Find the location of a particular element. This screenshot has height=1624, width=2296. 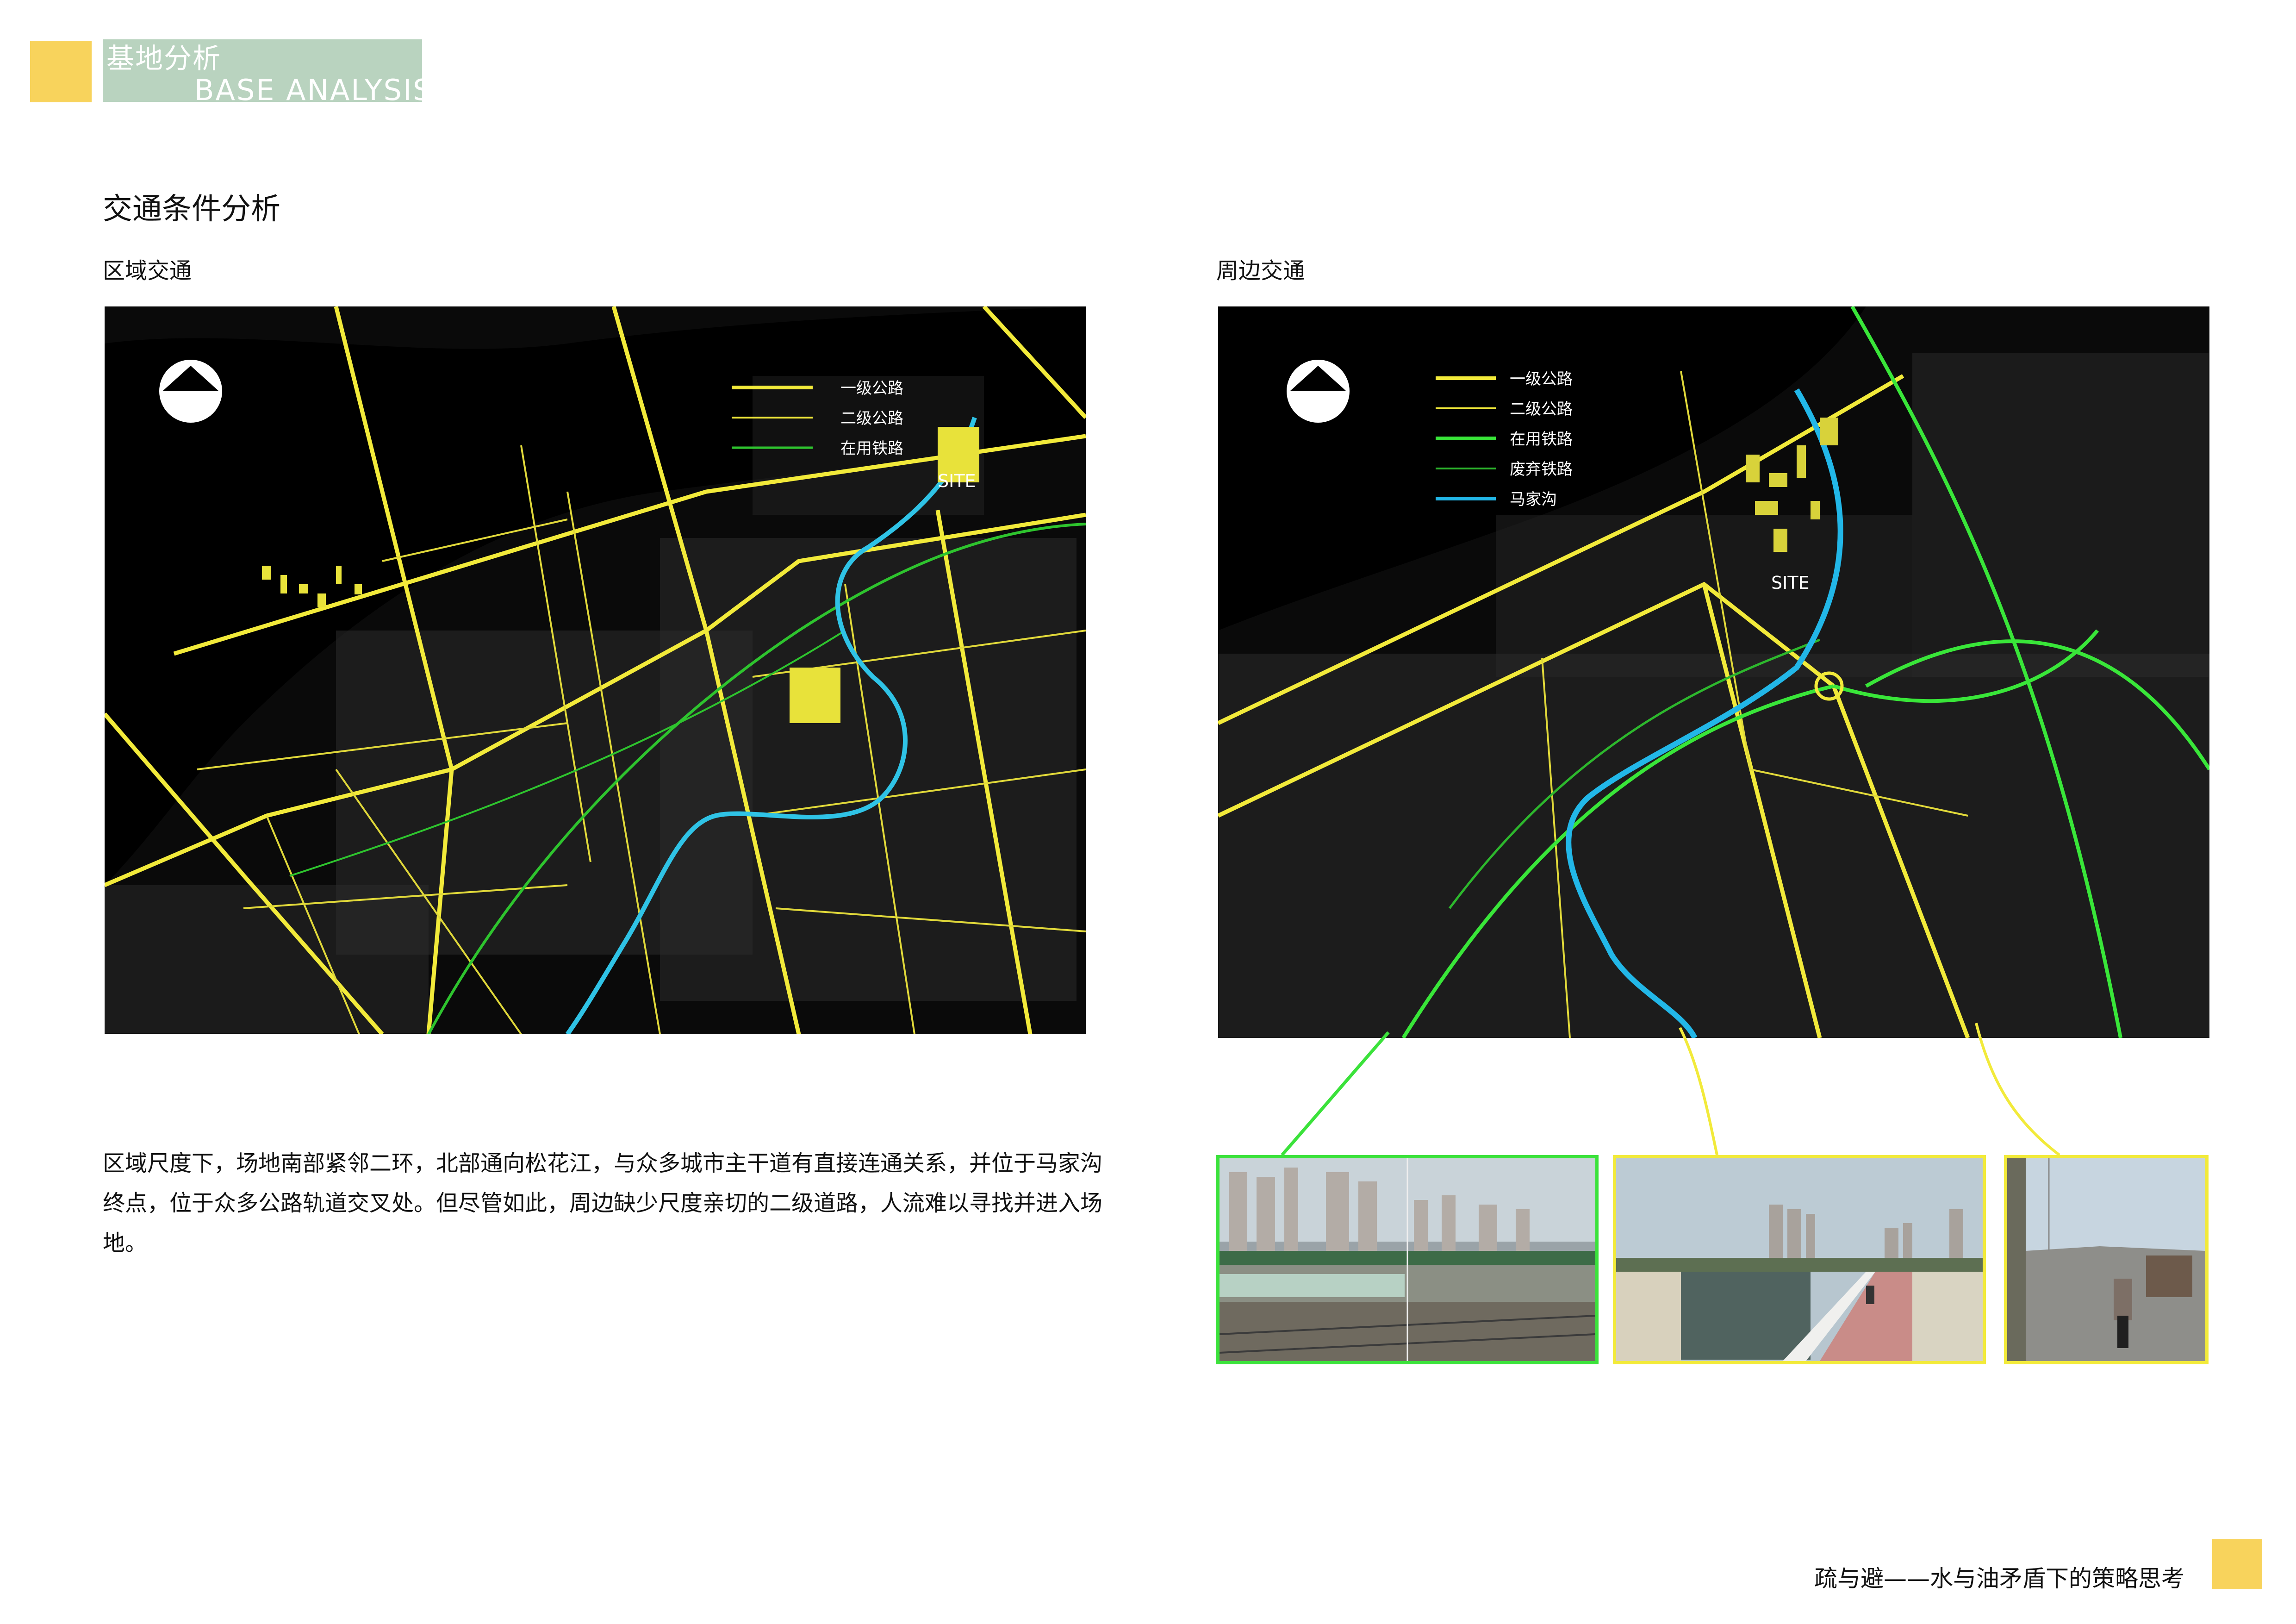

road-photo is located at coordinates (2106, 1259).